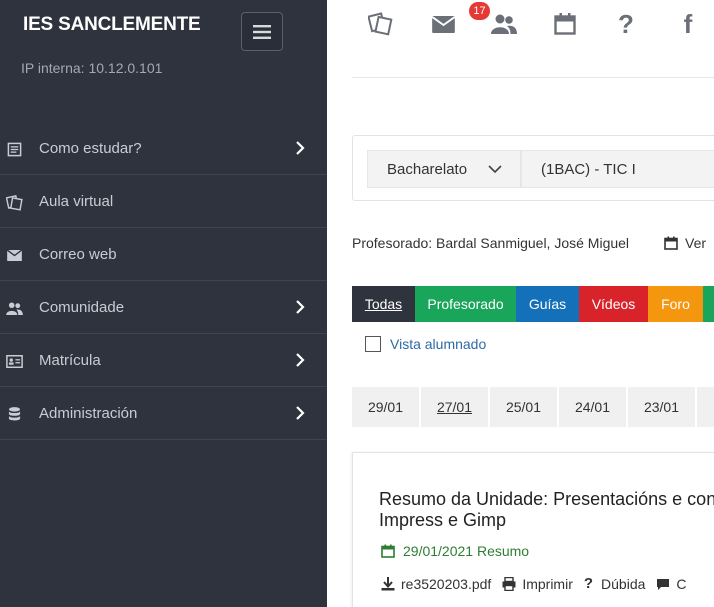  Describe the element at coordinates (82, 307) in the screenshot. I see `sidebar-item-label: Comunidade` at that location.